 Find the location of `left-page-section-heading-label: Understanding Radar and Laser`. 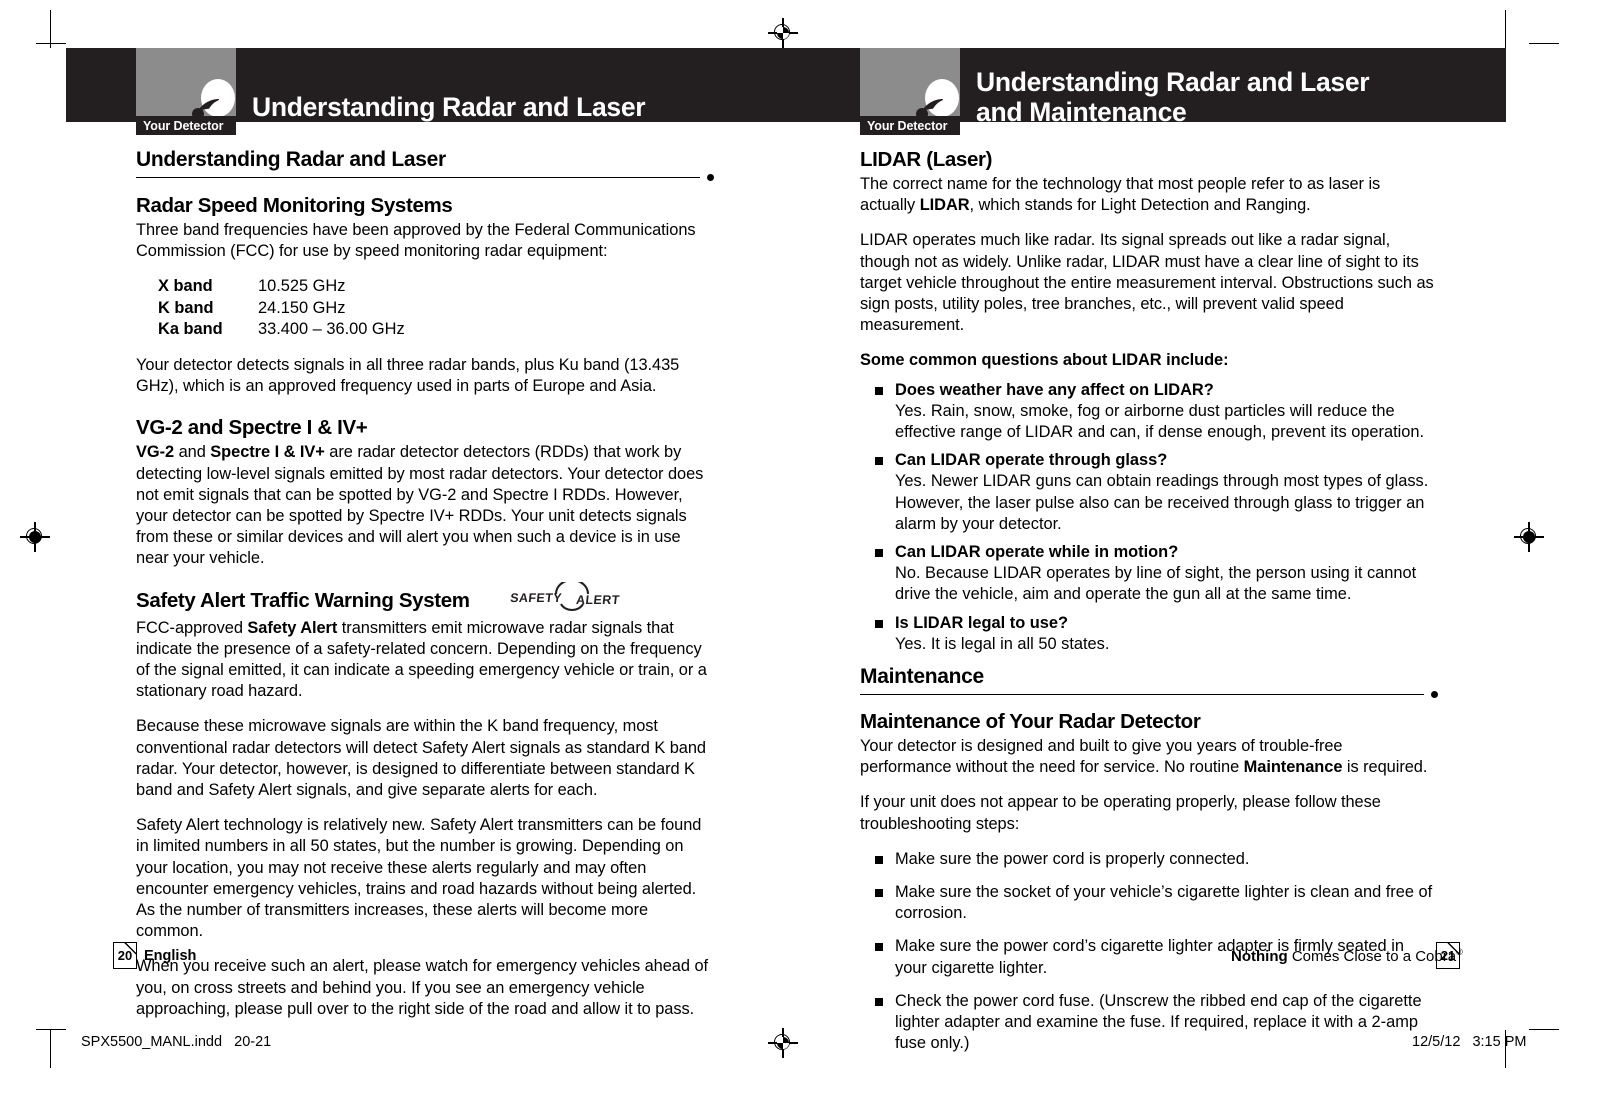

left-page-section-heading-label: Understanding Radar and Laser is located at coordinates (291, 159).